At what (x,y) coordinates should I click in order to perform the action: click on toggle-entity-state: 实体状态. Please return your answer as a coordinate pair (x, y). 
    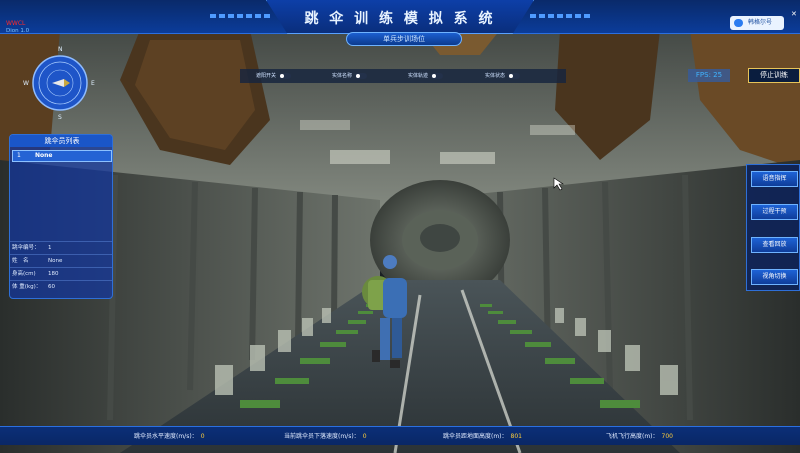
    Looking at the image, I should click on (503, 75).